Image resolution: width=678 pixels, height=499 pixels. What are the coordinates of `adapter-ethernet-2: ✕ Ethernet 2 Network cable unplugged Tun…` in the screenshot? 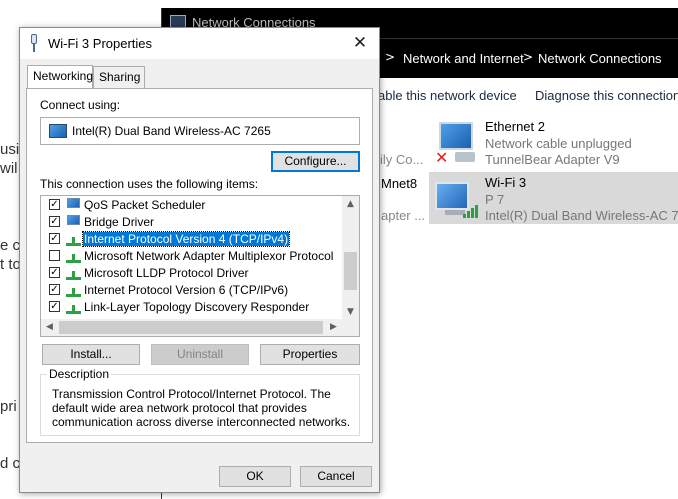 It's located at (553, 142).